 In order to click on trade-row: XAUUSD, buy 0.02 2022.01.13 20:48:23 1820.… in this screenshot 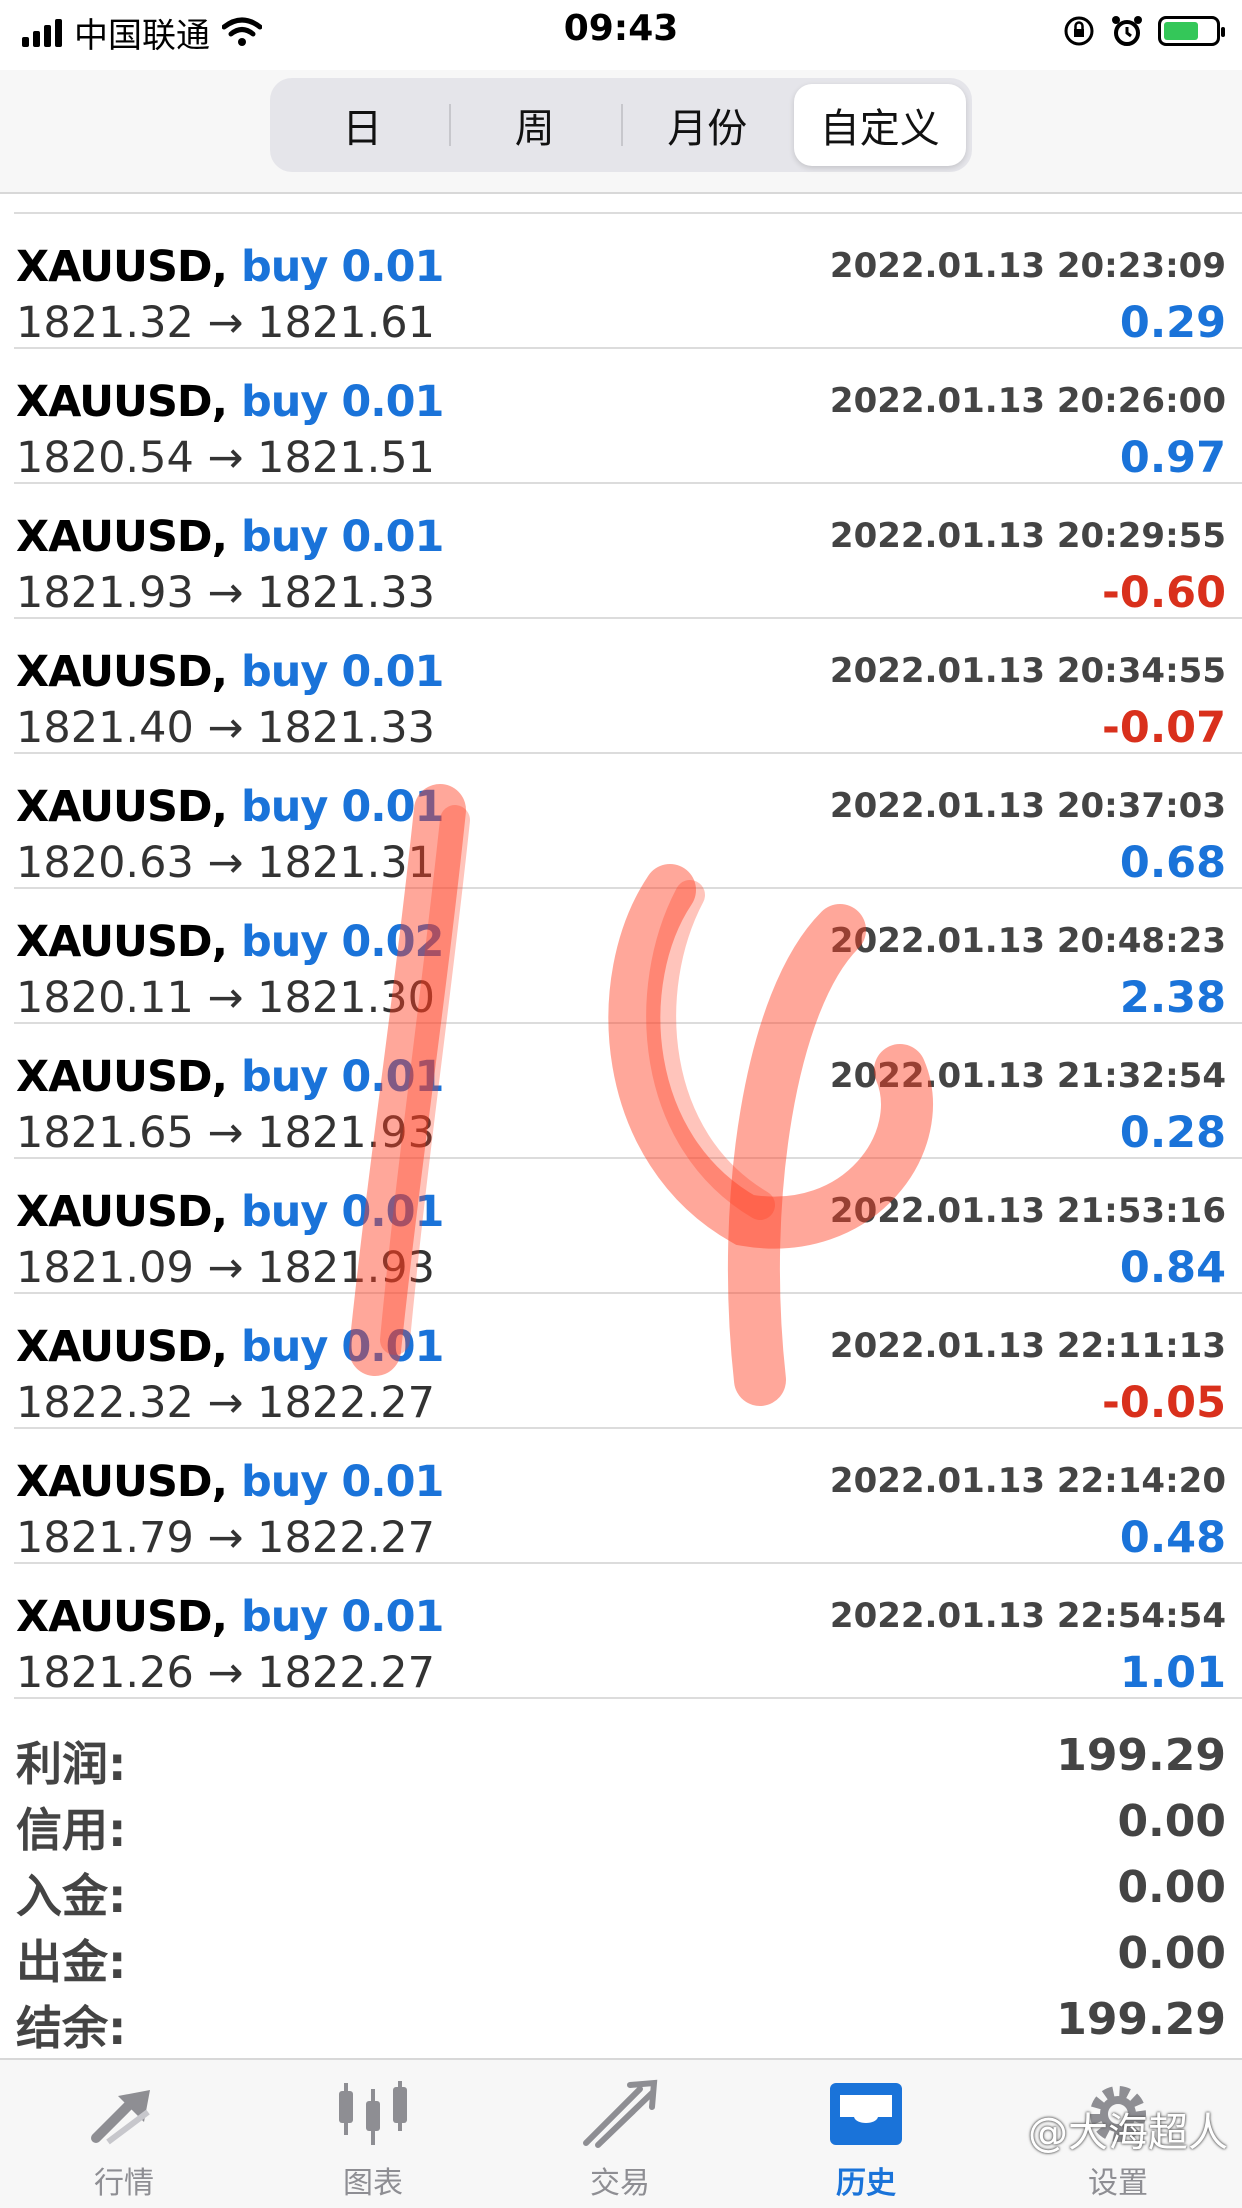, I will do `click(628, 956)`.